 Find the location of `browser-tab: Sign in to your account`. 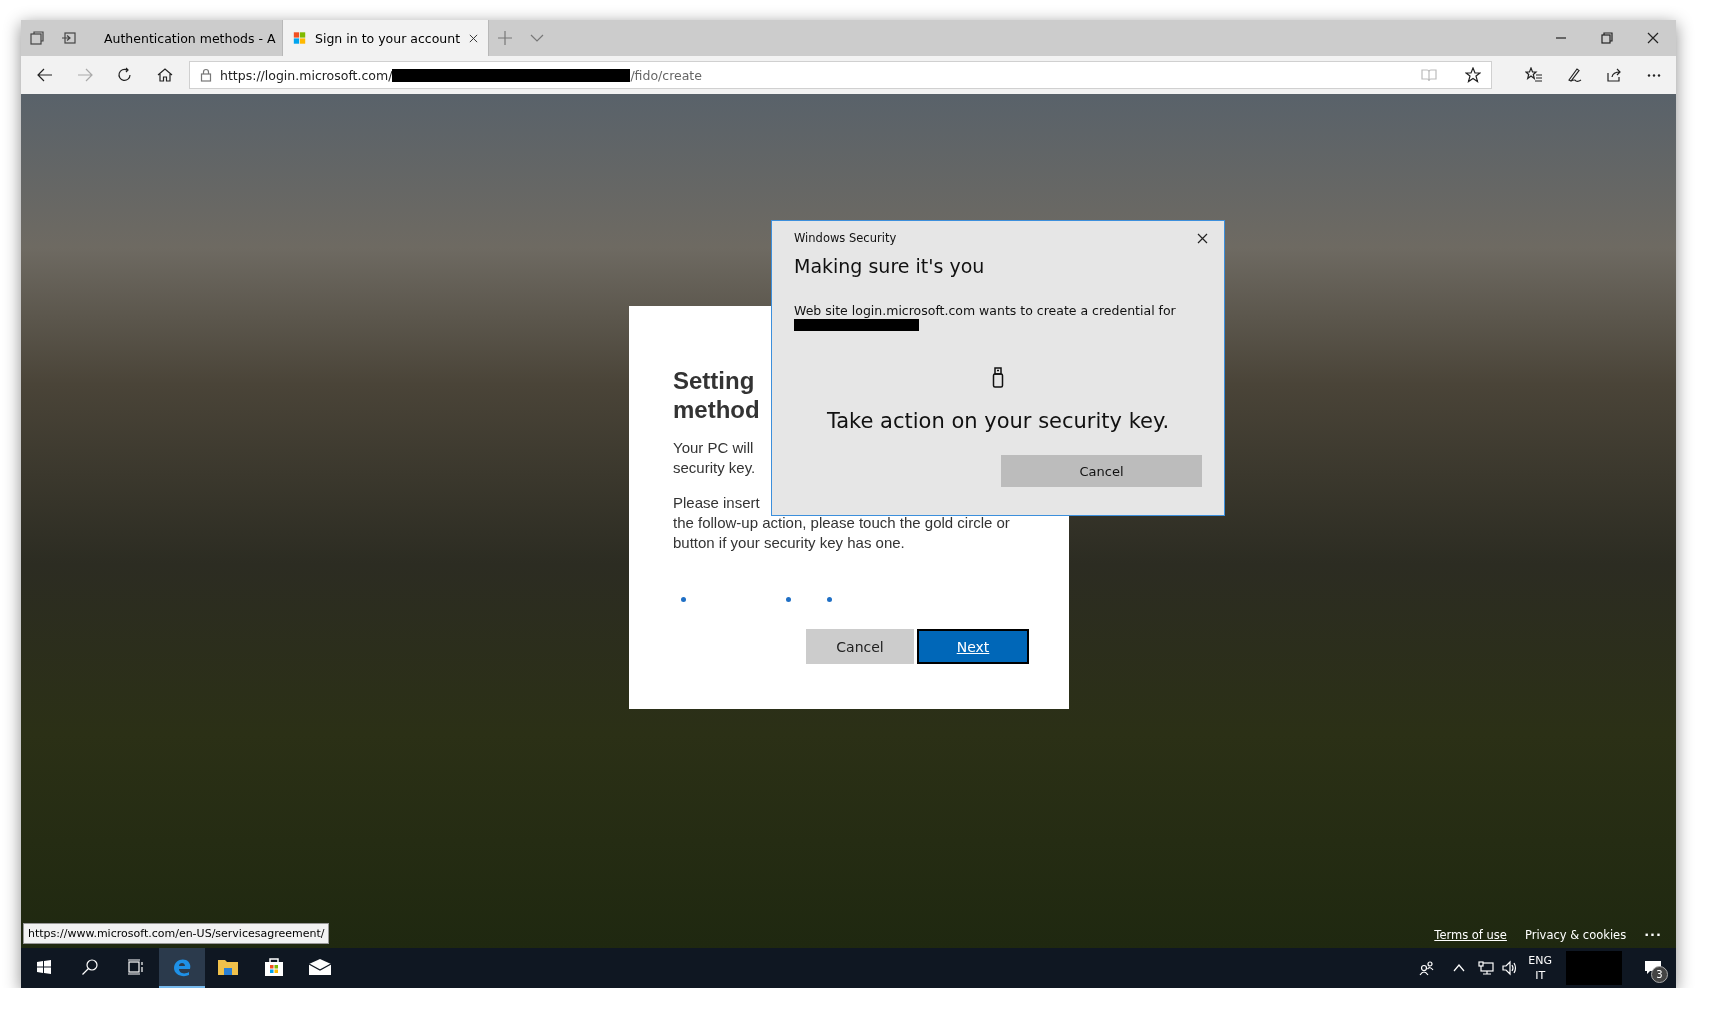

browser-tab: Sign in to your account is located at coordinates (386, 38).